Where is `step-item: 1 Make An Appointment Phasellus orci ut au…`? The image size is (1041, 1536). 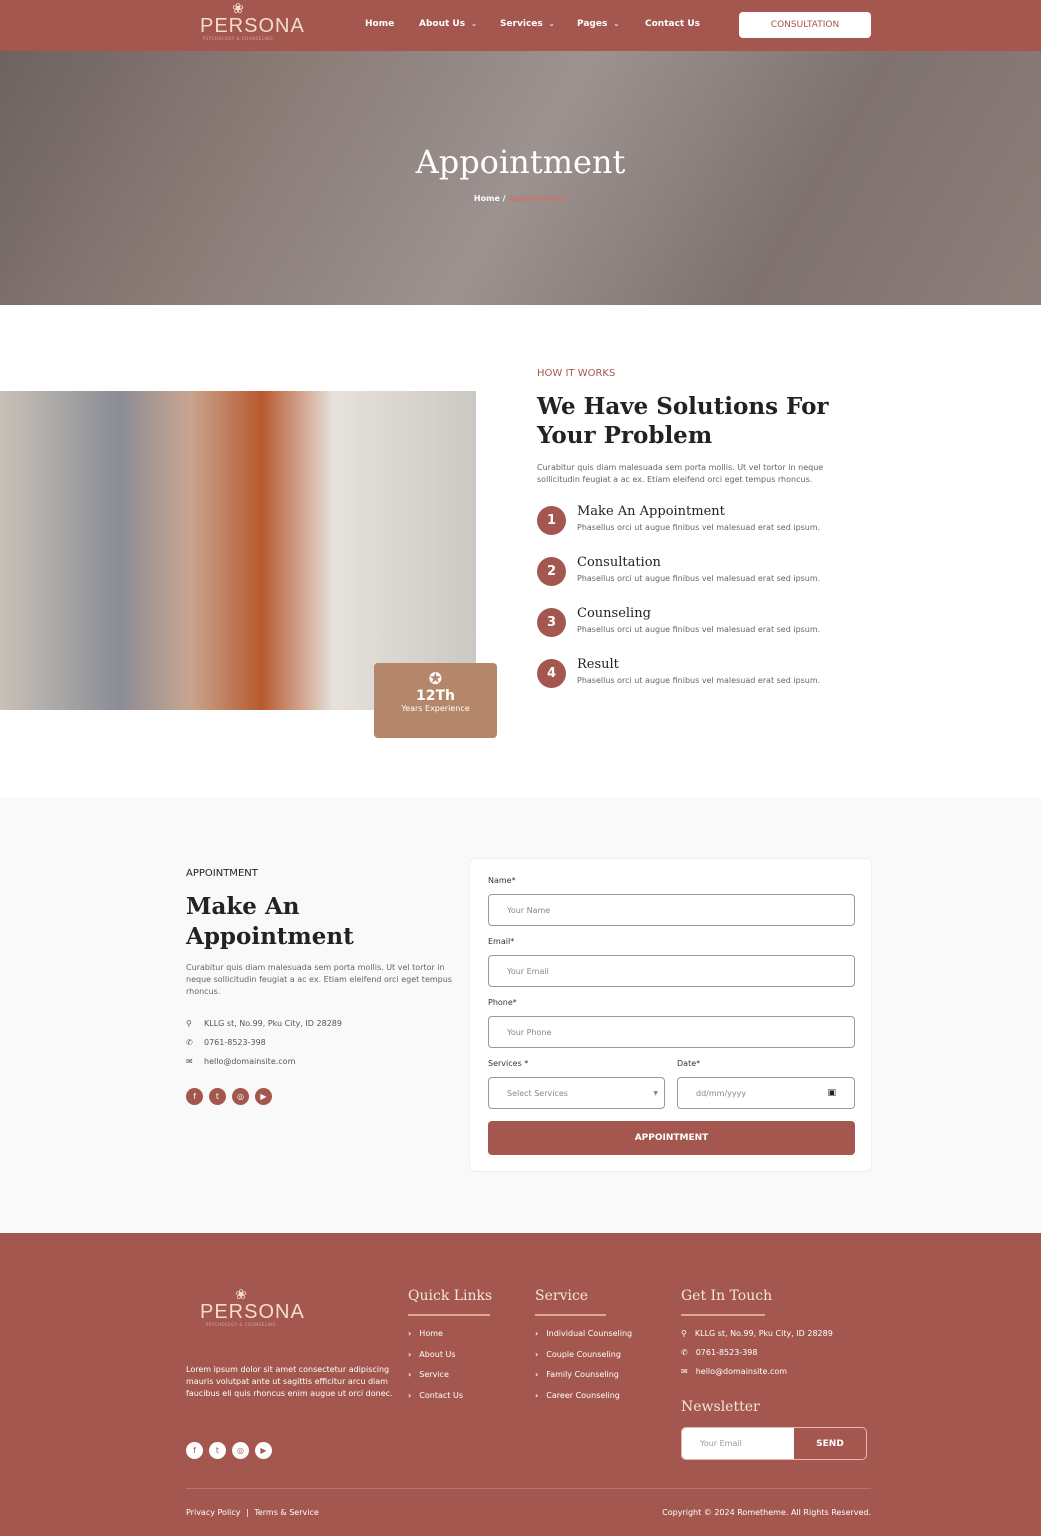
step-item: 1 Make An Appointment Phasellus orci ut au… is located at coordinates (697, 525).